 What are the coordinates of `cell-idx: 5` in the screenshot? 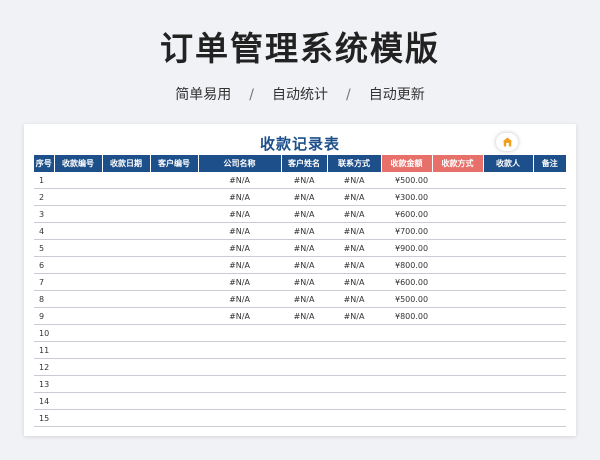 It's located at (44, 248).